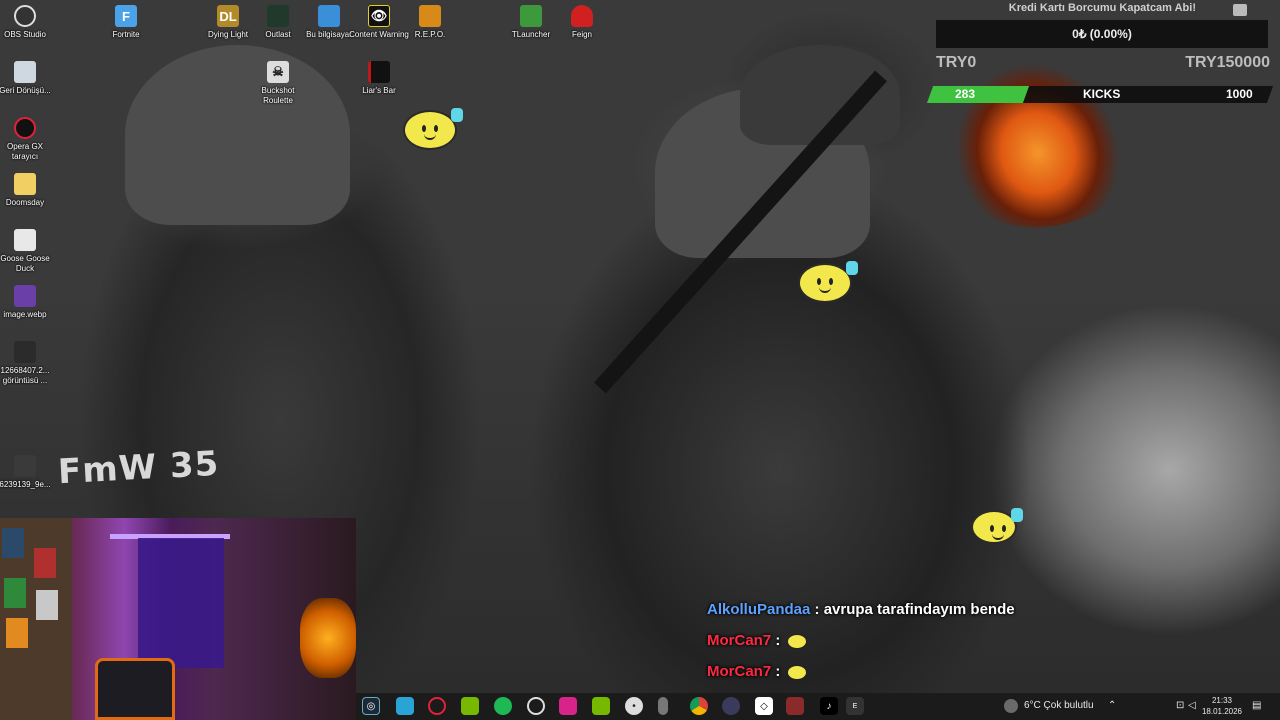 This screenshot has height=720, width=1280. I want to click on goal-amount-box: 0₺ (0.00%), so click(1102, 34).